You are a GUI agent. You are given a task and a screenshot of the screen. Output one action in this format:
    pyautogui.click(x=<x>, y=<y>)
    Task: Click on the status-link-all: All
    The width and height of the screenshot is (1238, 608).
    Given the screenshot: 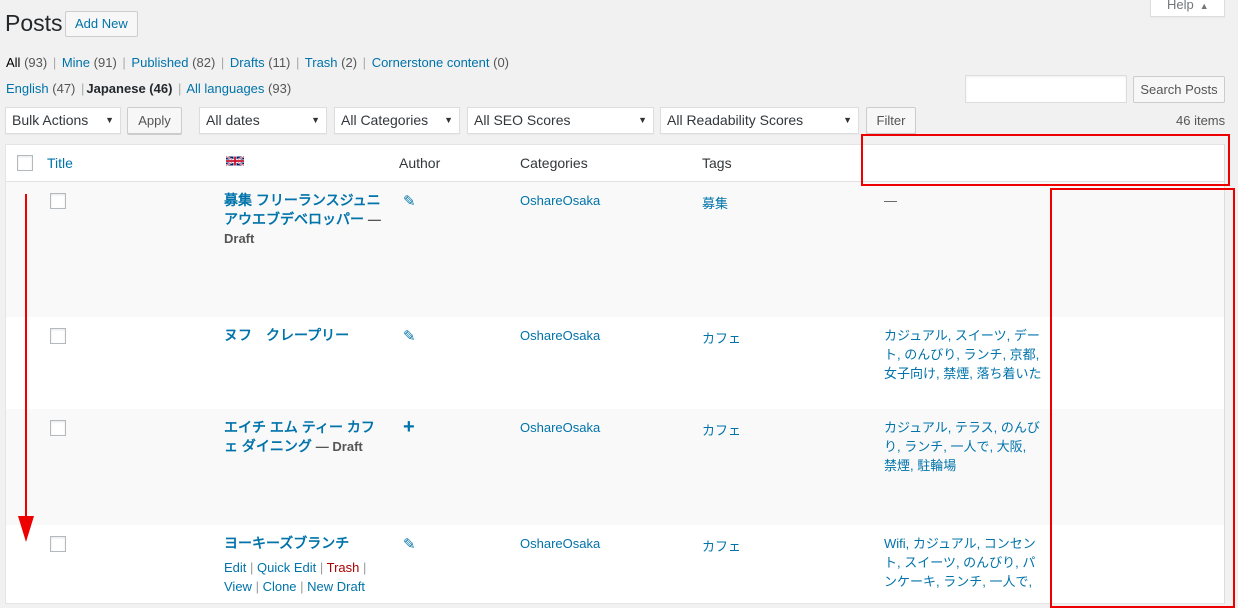 What is the action you would take?
    pyautogui.click(x=13, y=62)
    